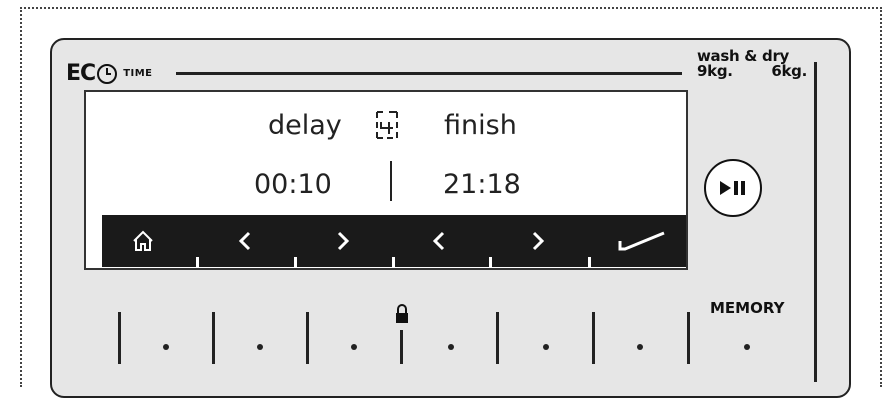  Describe the element at coordinates (401, 347) in the screenshot. I see `selector-bar-lock` at that location.